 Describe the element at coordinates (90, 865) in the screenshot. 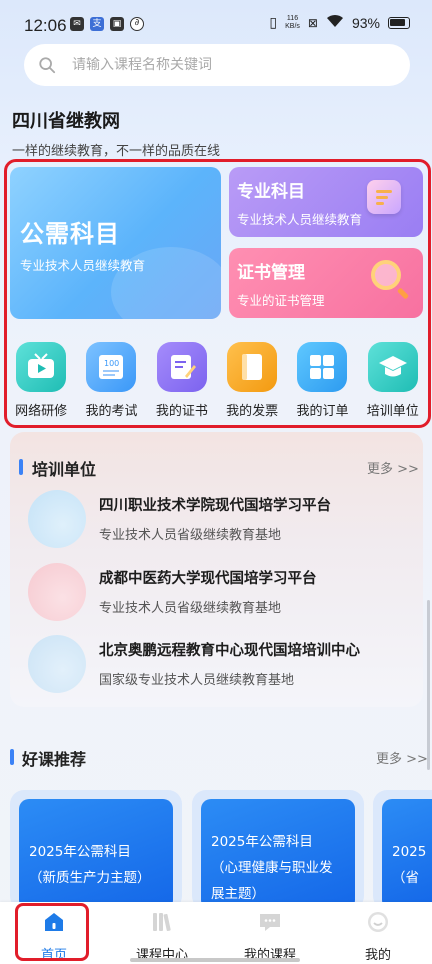

I see `course-title: 2025年公需科目 （新质生产力主题）` at that location.